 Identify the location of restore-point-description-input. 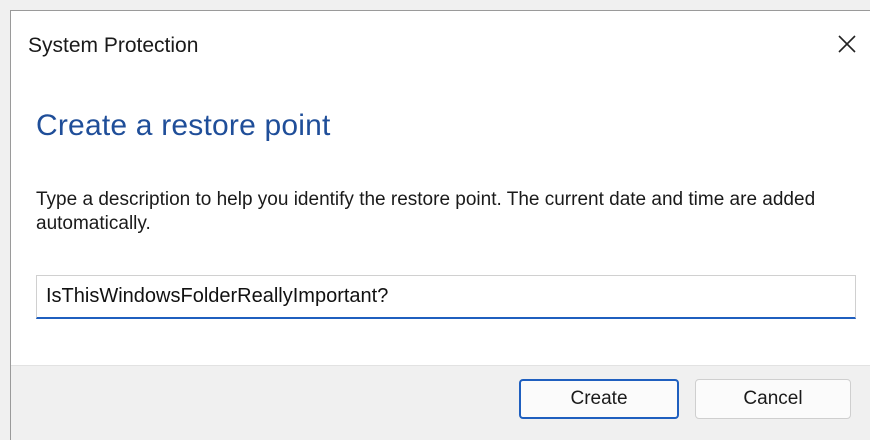
(446, 296).